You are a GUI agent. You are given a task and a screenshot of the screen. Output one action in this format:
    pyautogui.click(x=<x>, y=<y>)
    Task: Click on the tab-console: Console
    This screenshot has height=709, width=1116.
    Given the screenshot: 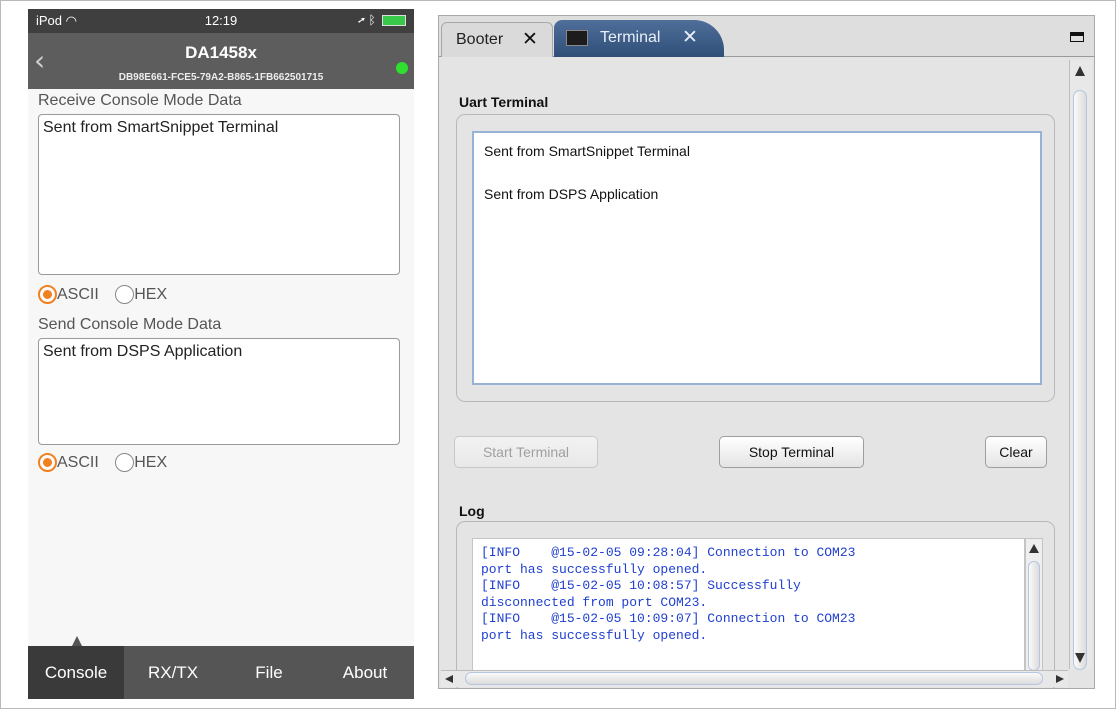 What is the action you would take?
    pyautogui.click(x=76, y=672)
    